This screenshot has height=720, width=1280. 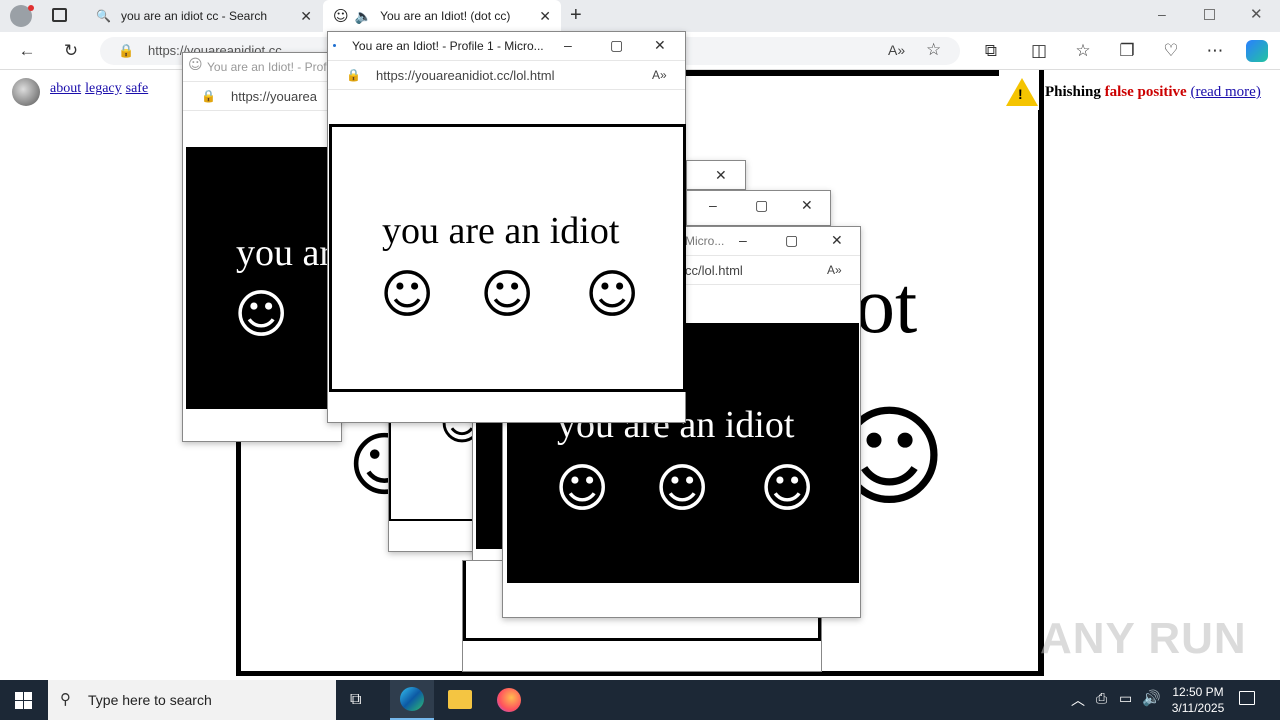 What do you see at coordinates (1039, 51) in the screenshot?
I see `split-screen-icon: ◫` at bounding box center [1039, 51].